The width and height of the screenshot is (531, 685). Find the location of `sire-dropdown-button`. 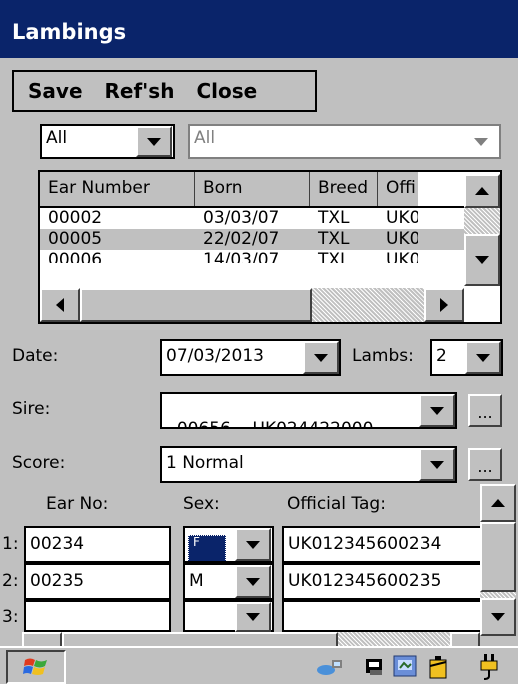

sire-dropdown-button is located at coordinates (437, 410).